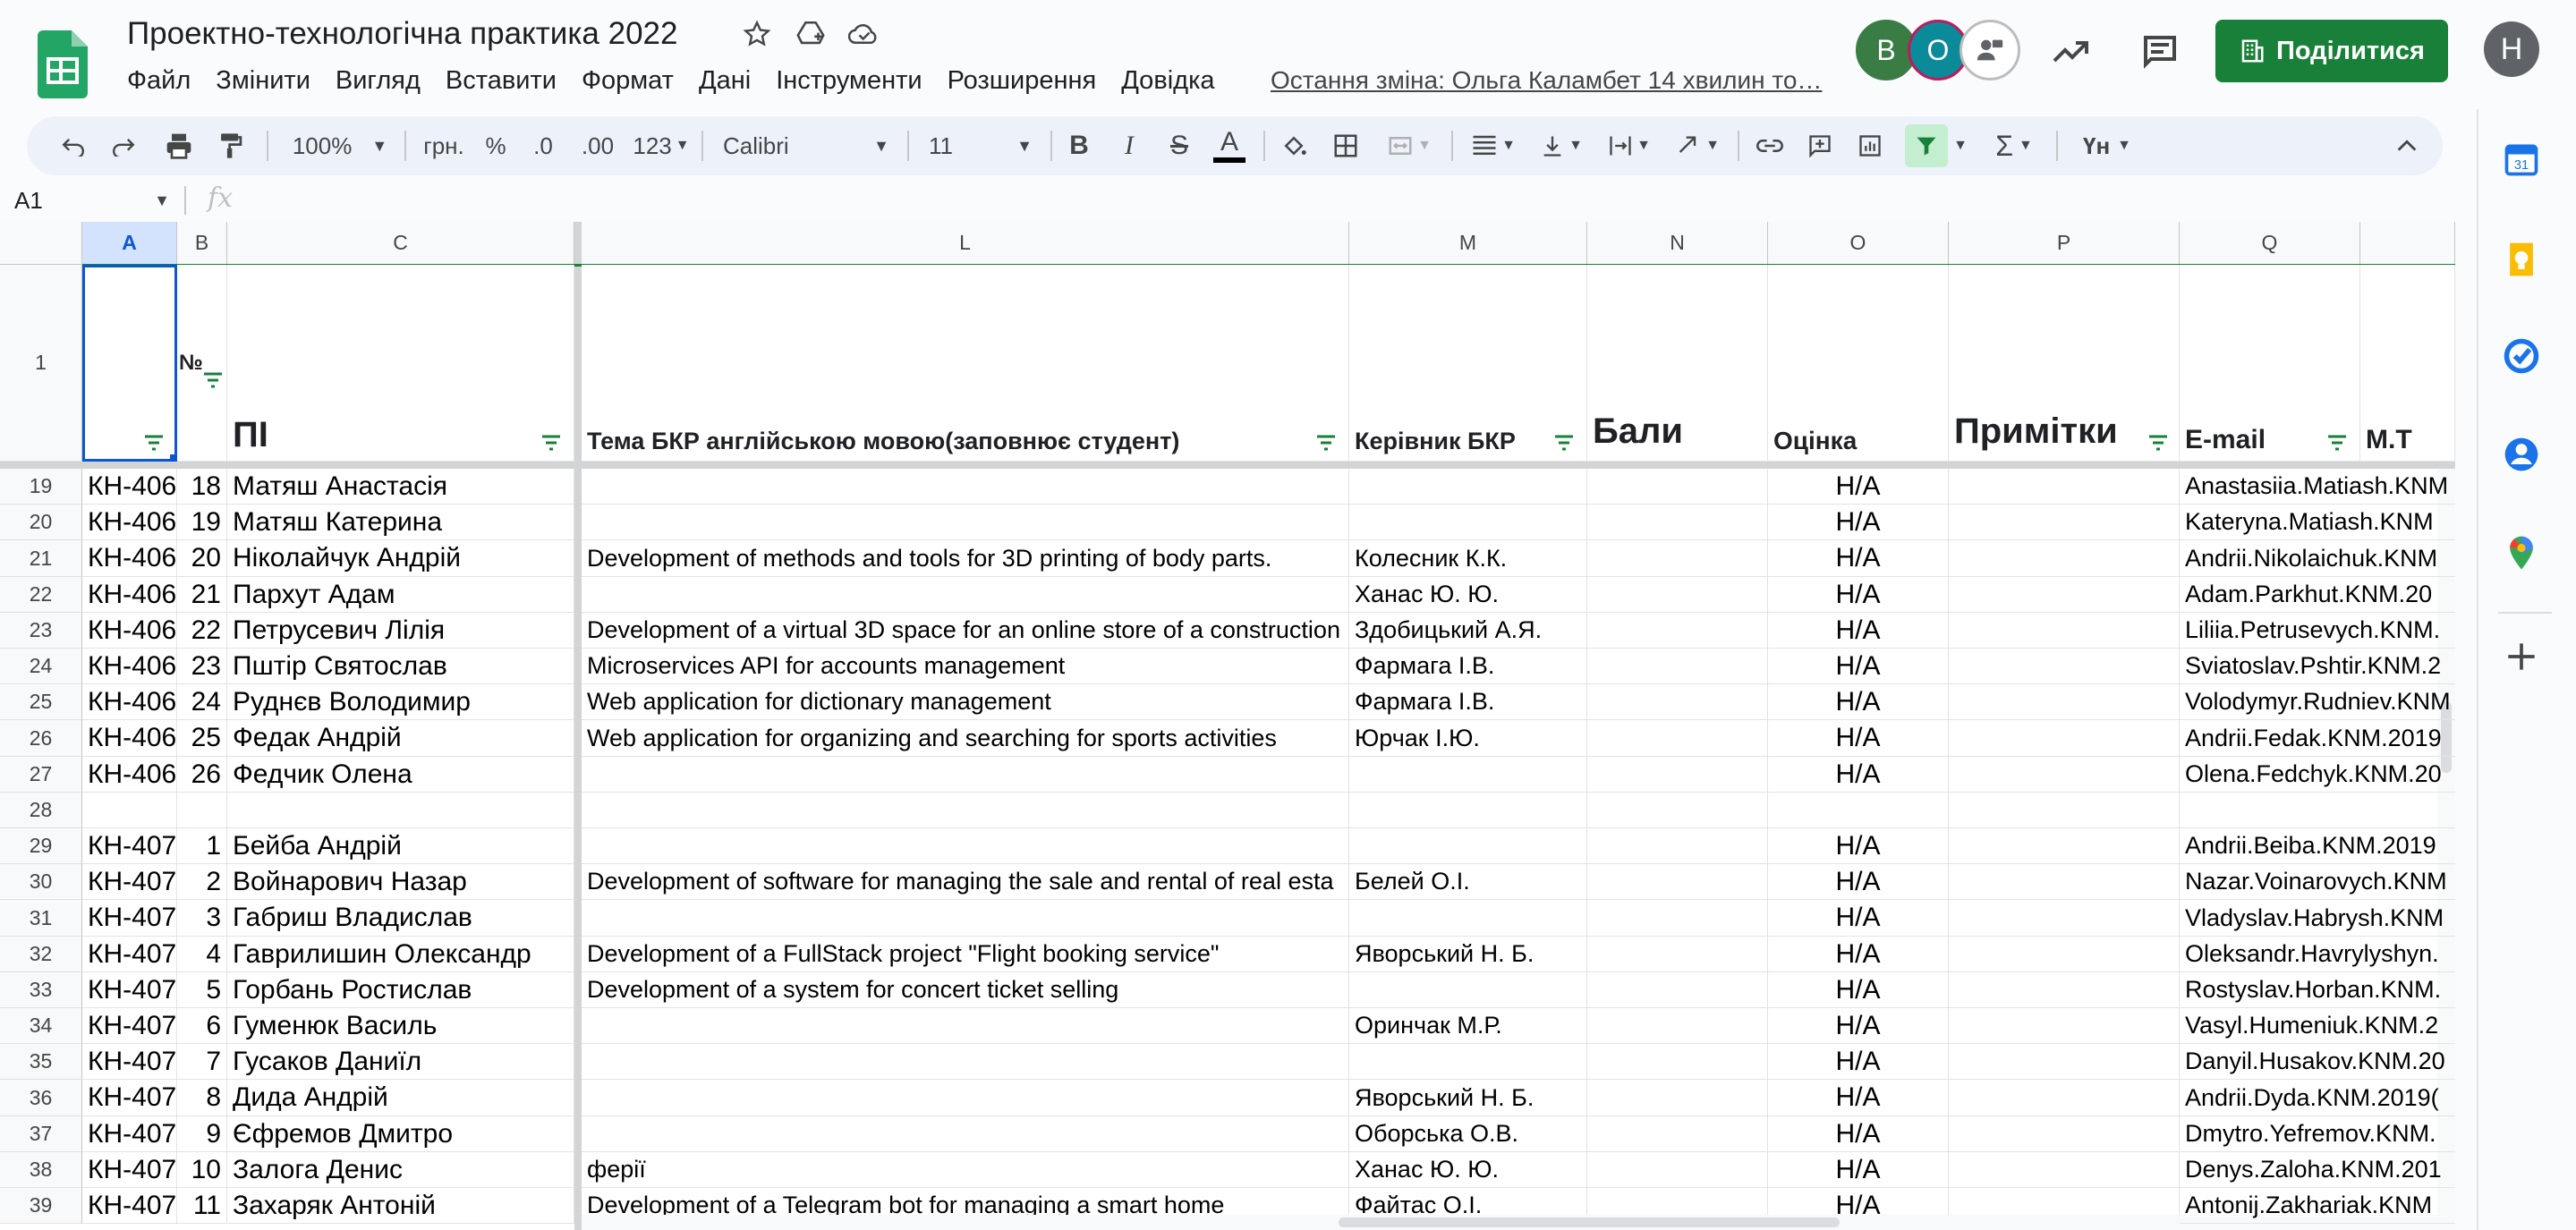  What do you see at coordinates (2523, 161) in the screenshot?
I see `calendar-icon: 31` at bounding box center [2523, 161].